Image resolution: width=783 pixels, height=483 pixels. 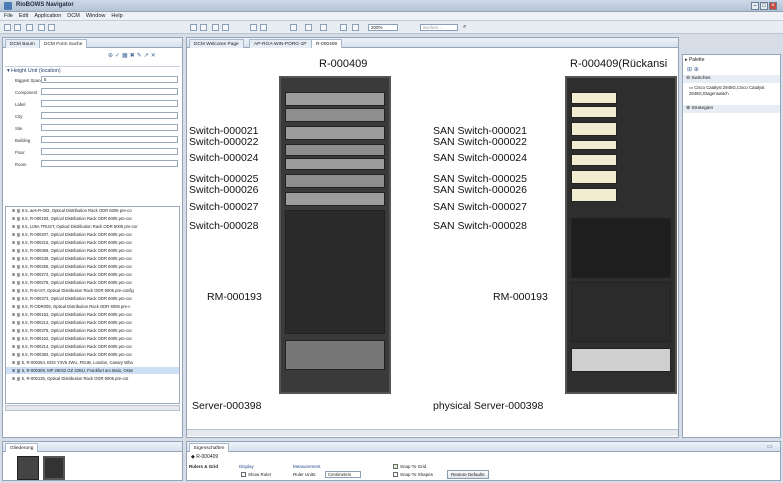 What do you see at coordinates (343, 27) in the screenshot?
I see `grid-icon` at bounding box center [343, 27].